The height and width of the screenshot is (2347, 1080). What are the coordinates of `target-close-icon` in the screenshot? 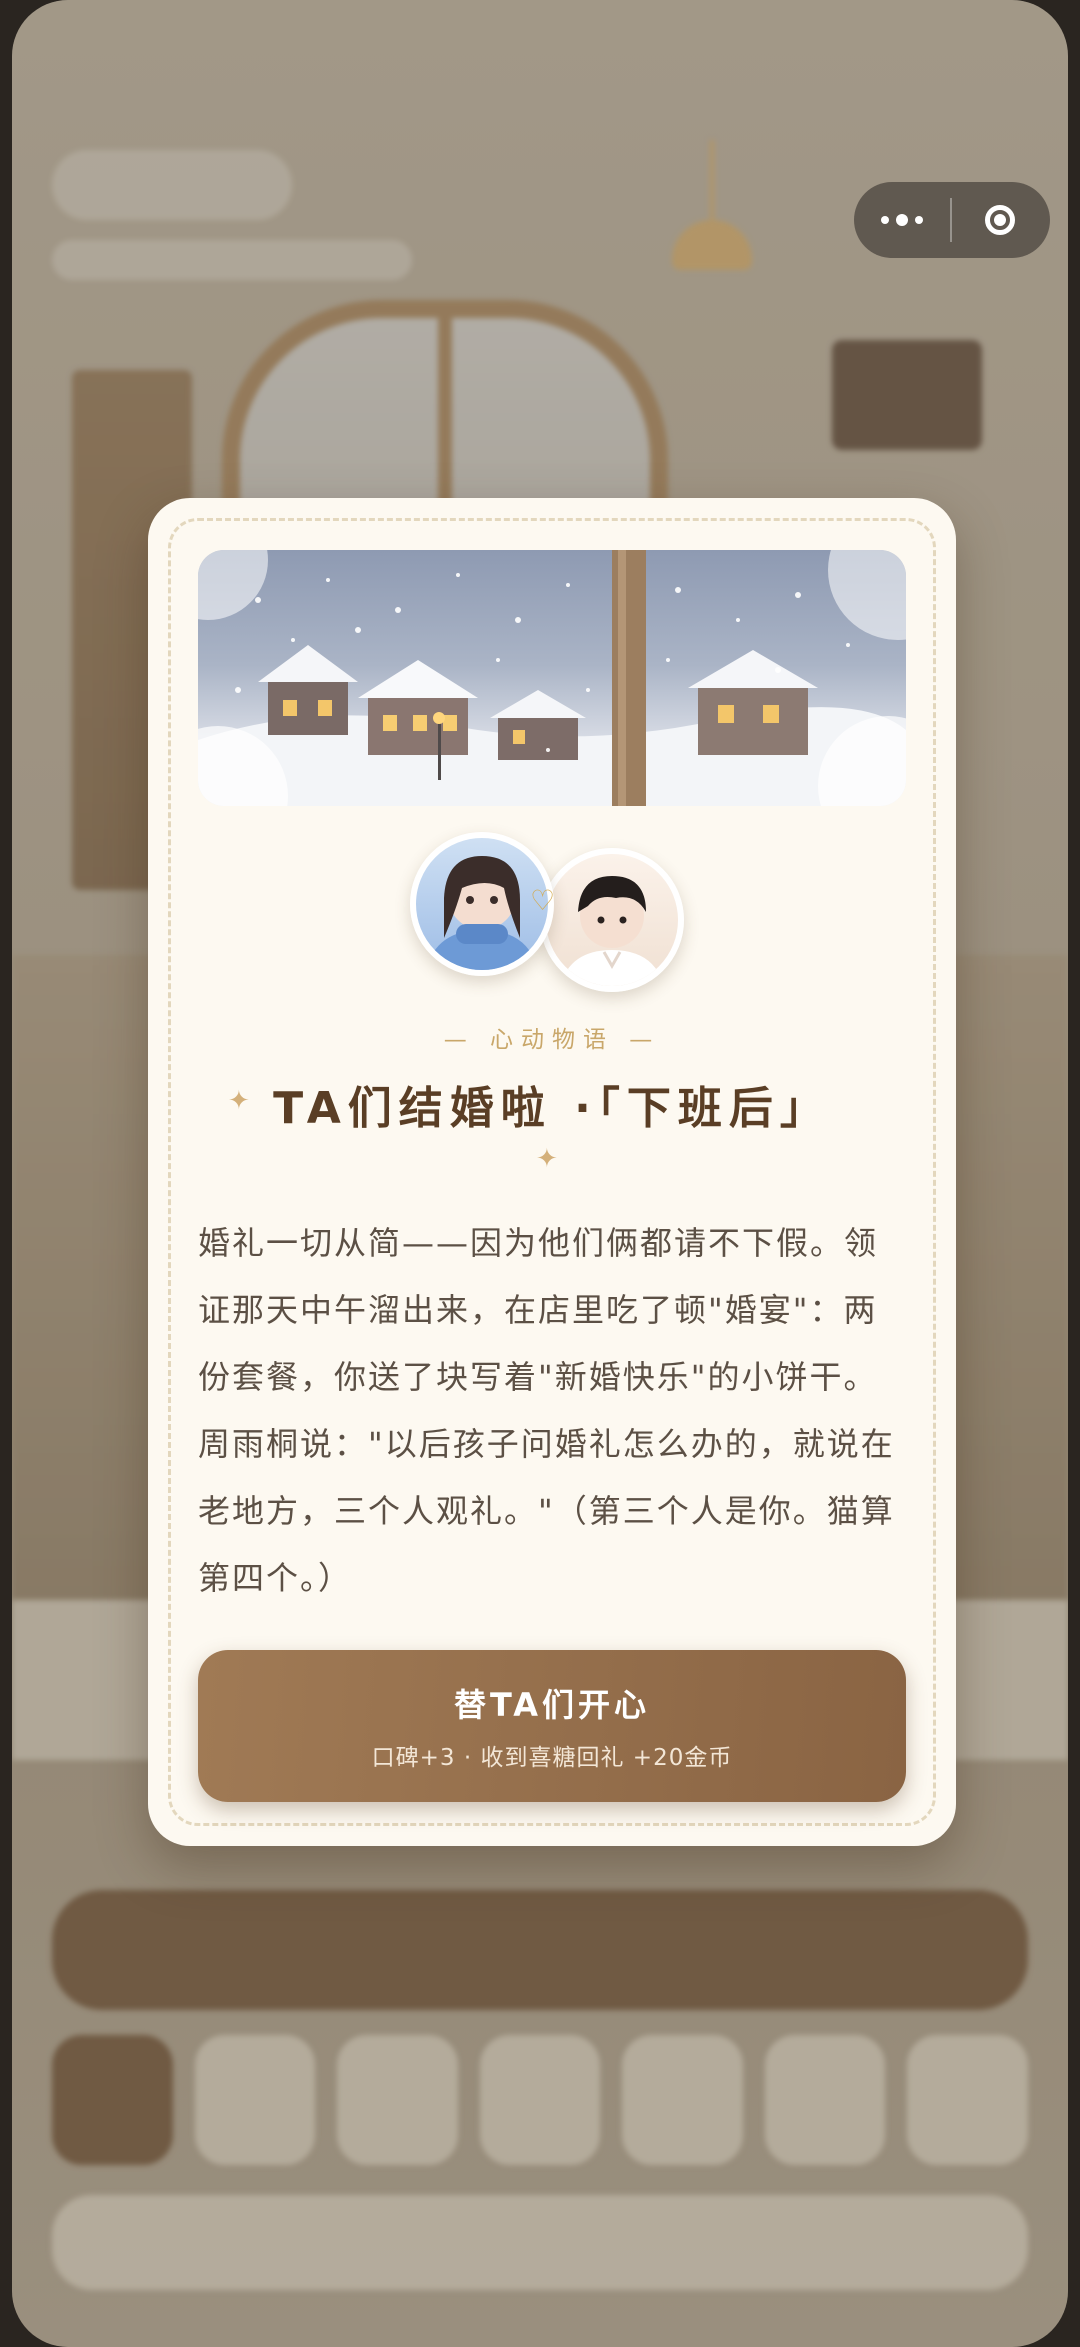 It's located at (1000, 220).